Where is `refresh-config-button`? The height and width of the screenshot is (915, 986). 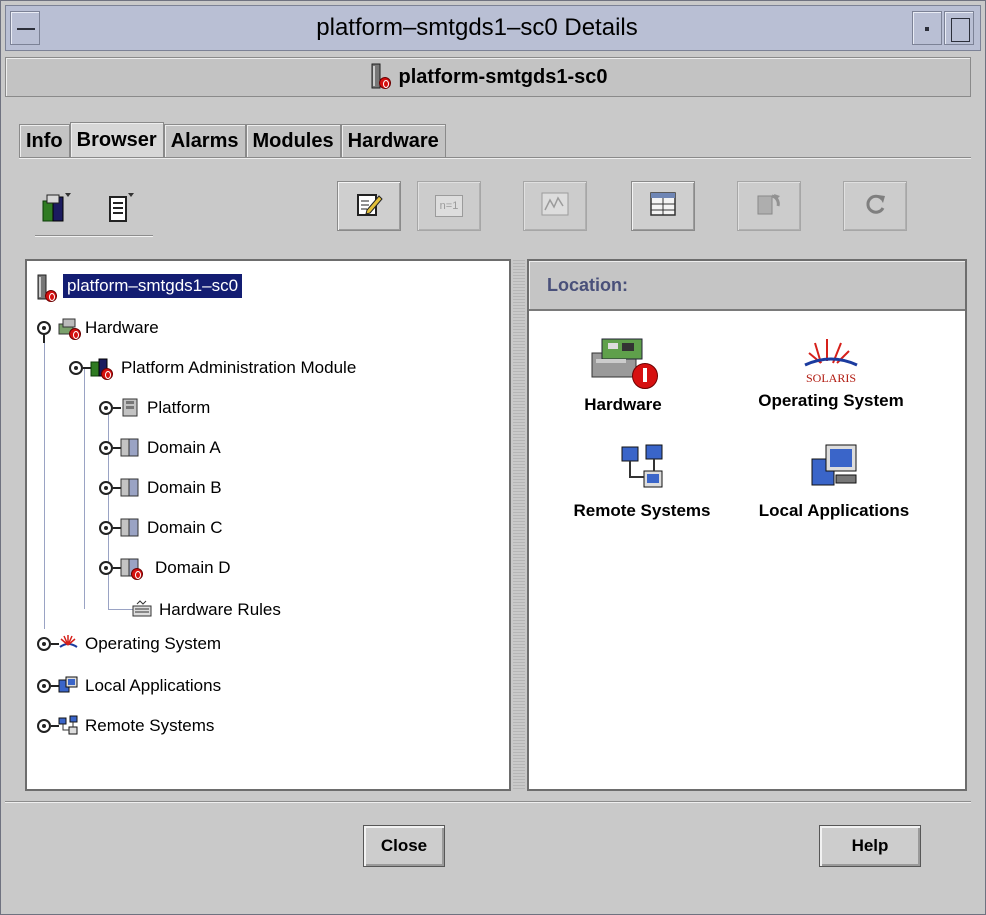
refresh-config-button is located at coordinates (769, 206).